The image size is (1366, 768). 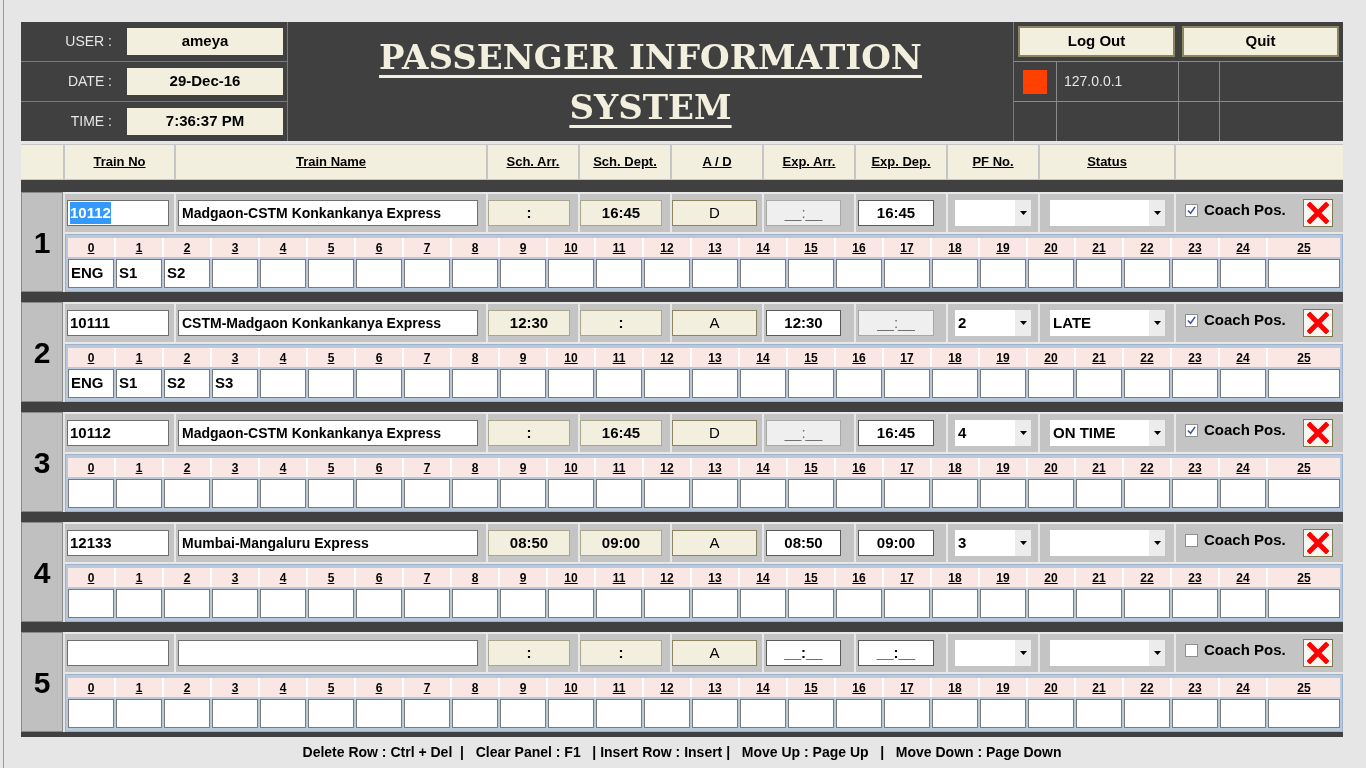 I want to click on status-dropdown: ON TIME, so click(x=1107, y=433).